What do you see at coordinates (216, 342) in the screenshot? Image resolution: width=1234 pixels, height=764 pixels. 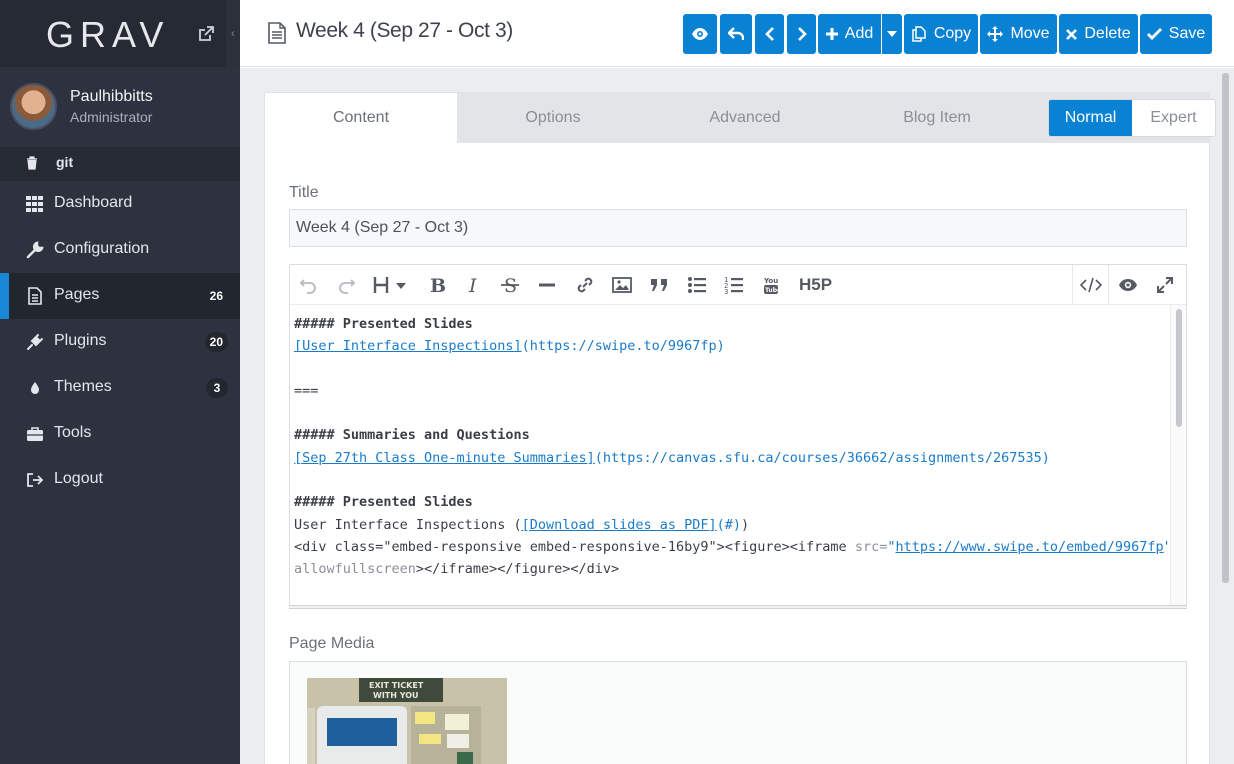 I see `plugins-count-badge: 20` at bounding box center [216, 342].